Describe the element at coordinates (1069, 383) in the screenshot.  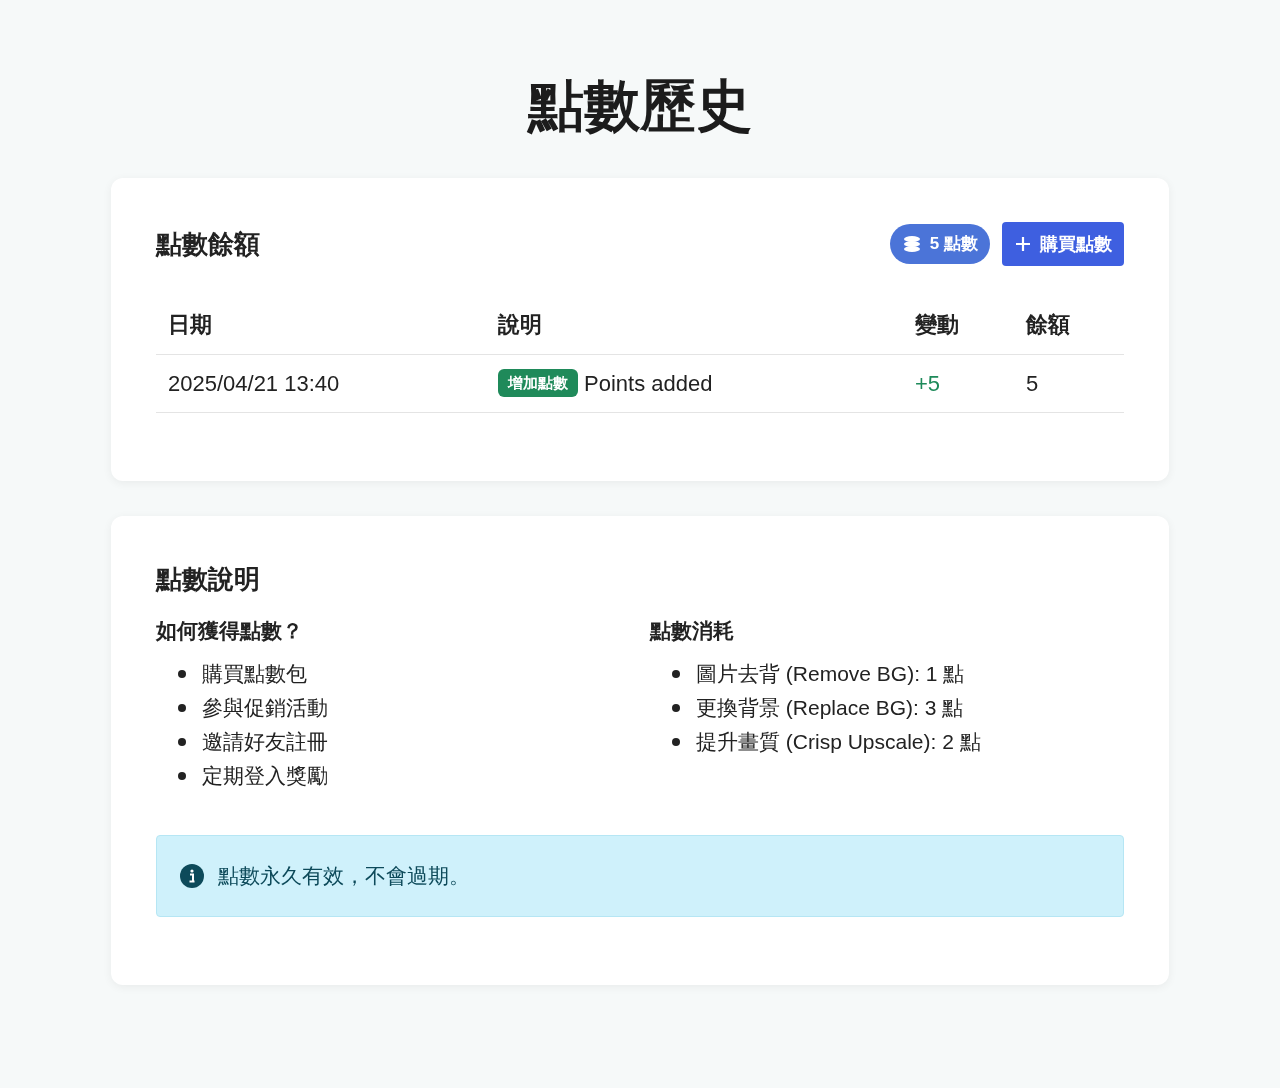
I see `balance-cell: 5` at that location.